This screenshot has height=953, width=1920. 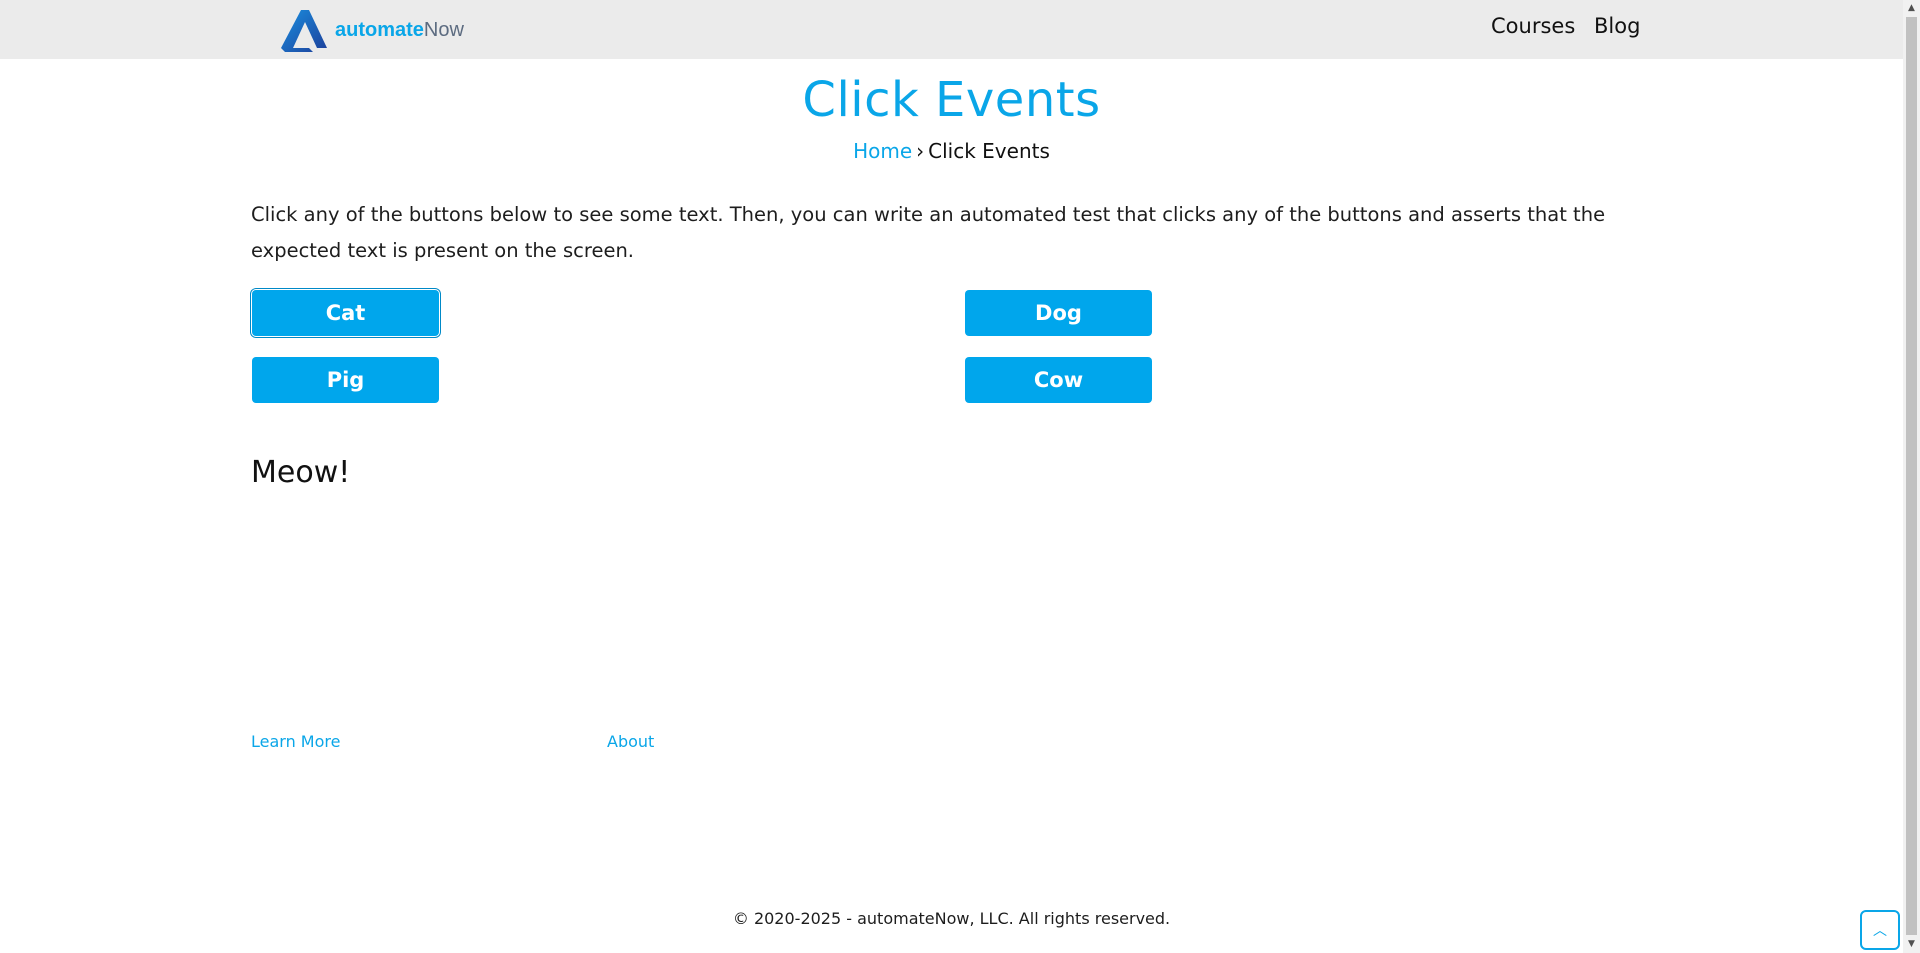 I want to click on vertical-scrollbar: ▲ ▼, so click(x=1911, y=476).